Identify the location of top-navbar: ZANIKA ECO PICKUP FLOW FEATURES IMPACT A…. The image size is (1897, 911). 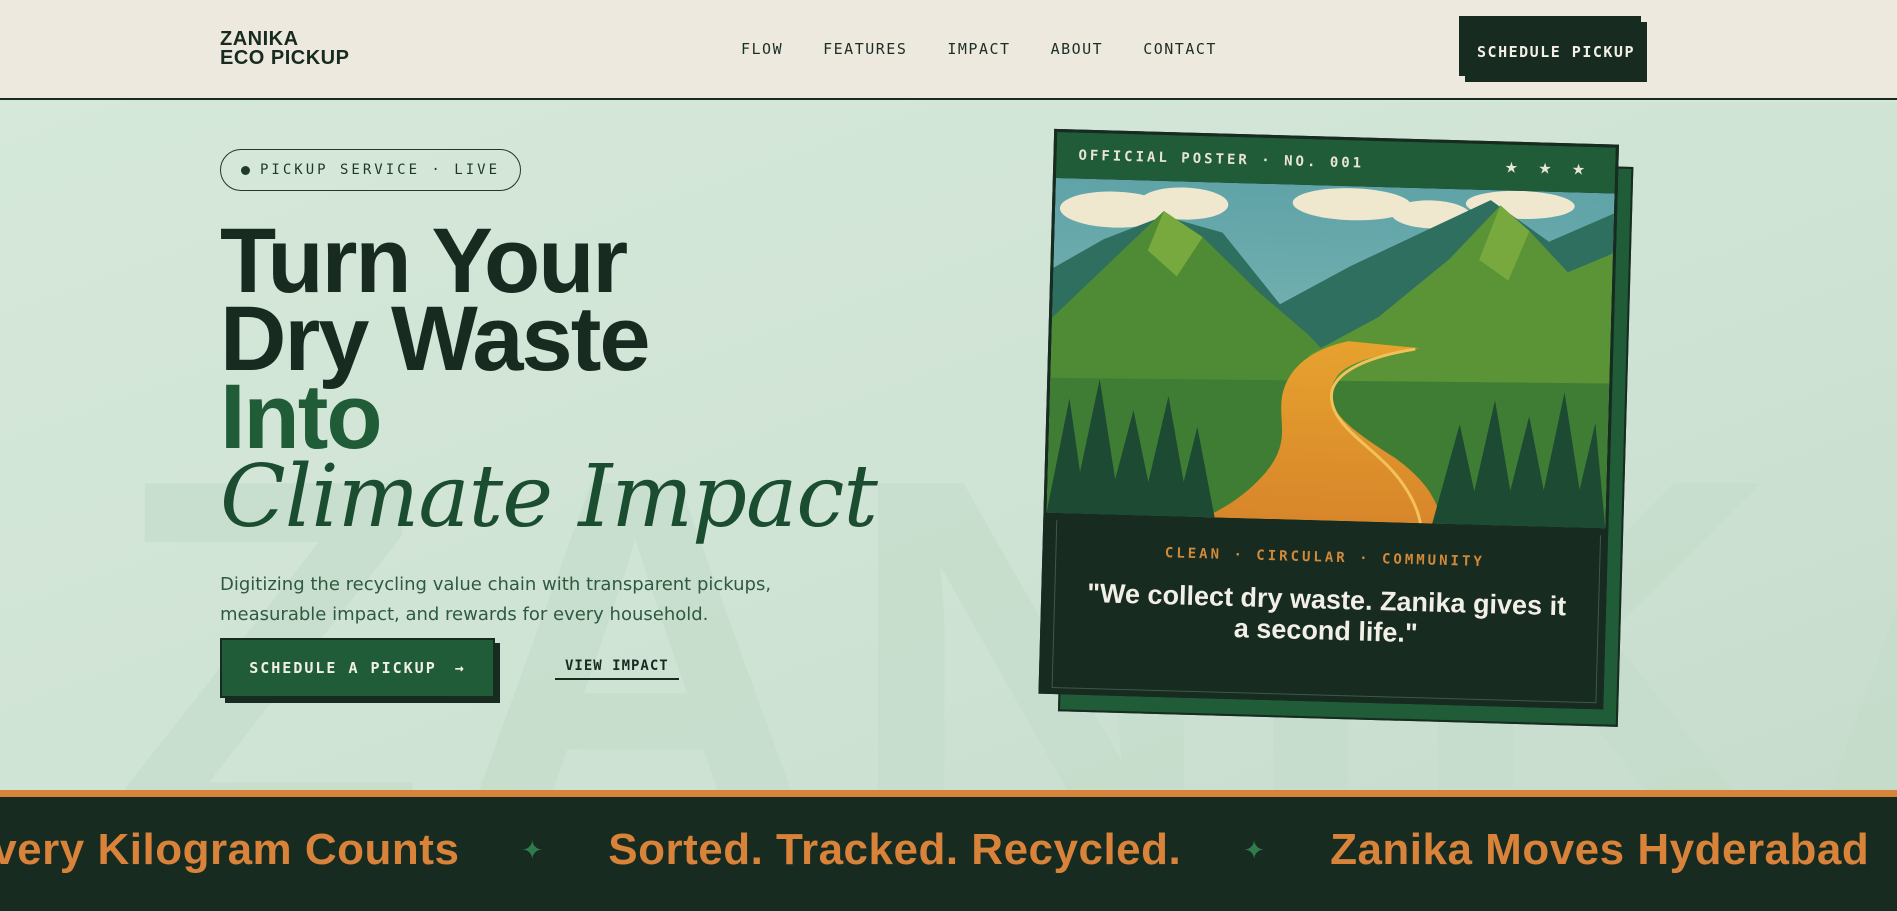
(948, 50).